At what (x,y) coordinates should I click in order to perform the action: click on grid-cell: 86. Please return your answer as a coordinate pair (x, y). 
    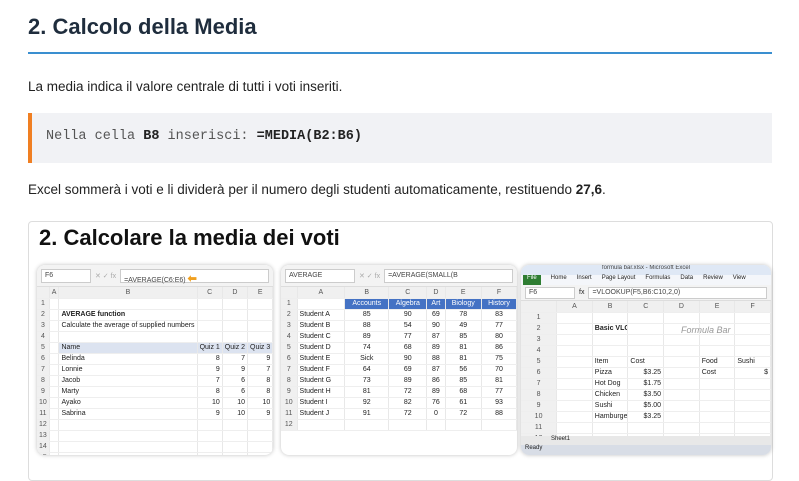
    Looking at the image, I should click on (436, 380).